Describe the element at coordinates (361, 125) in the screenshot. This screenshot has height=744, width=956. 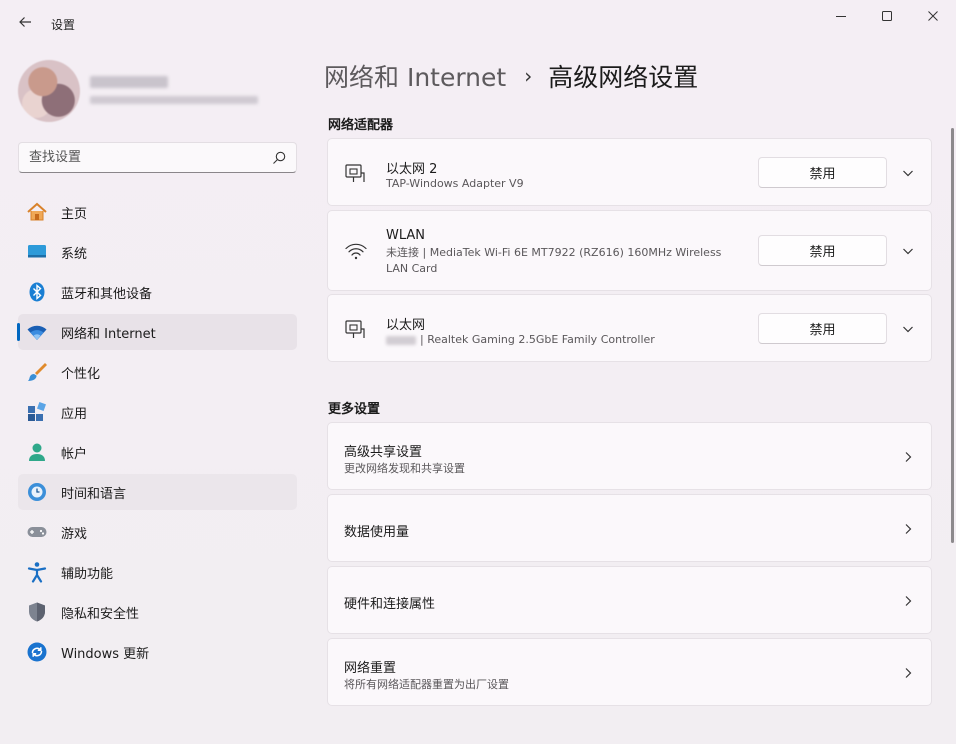
I see `adapters-section-title: 网络适配器` at that location.